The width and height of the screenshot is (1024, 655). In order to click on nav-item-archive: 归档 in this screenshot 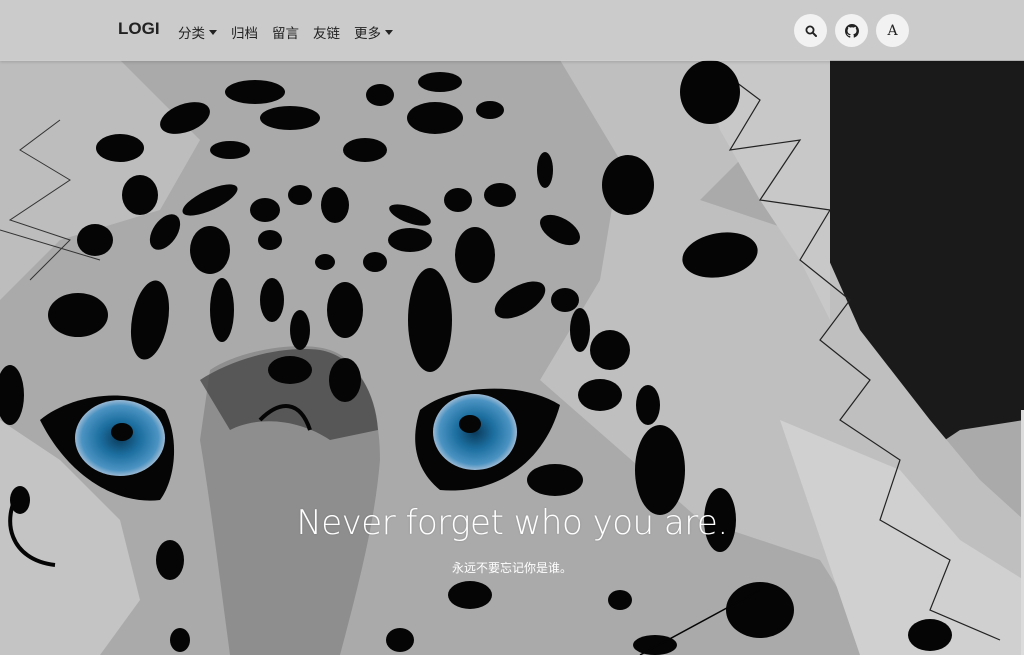, I will do `click(244, 32)`.